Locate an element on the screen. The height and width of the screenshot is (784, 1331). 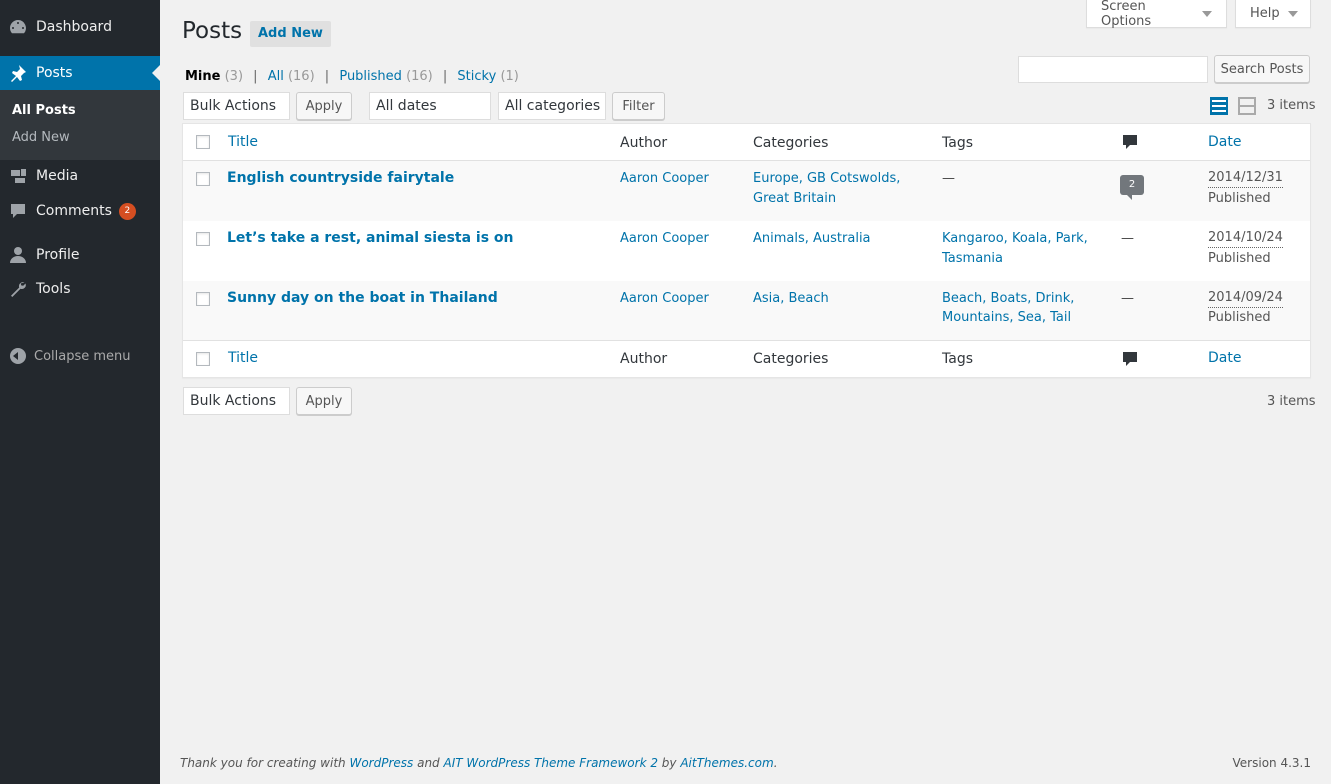
comment-count-bubble: 2 is located at coordinates (1132, 187).